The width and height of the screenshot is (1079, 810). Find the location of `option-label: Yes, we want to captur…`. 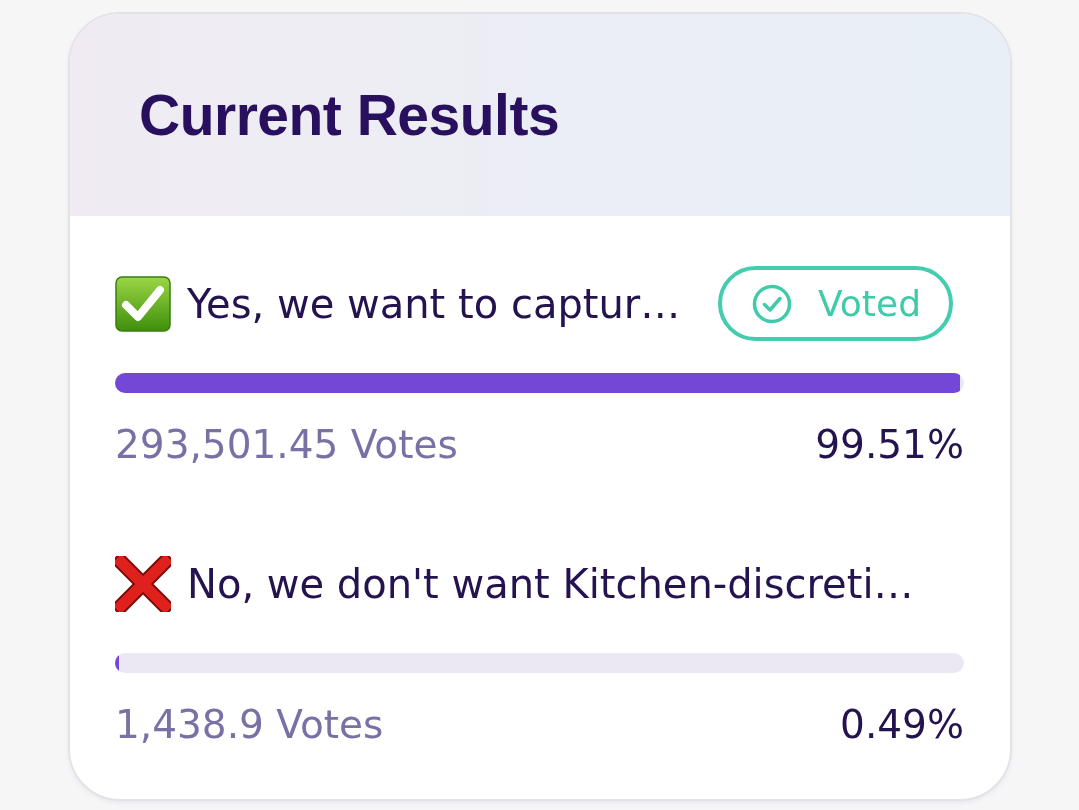

option-label: Yes, we want to captur… is located at coordinates (434, 303).